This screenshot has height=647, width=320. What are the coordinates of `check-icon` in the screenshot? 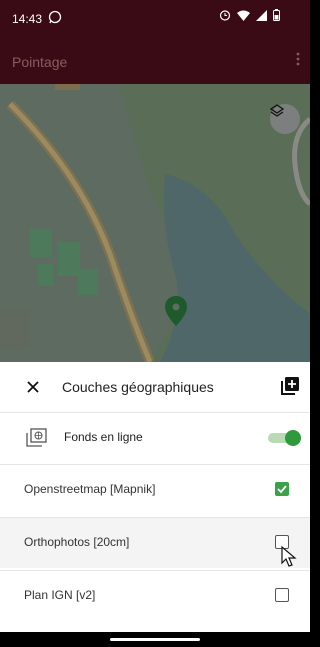 It's located at (282, 489).